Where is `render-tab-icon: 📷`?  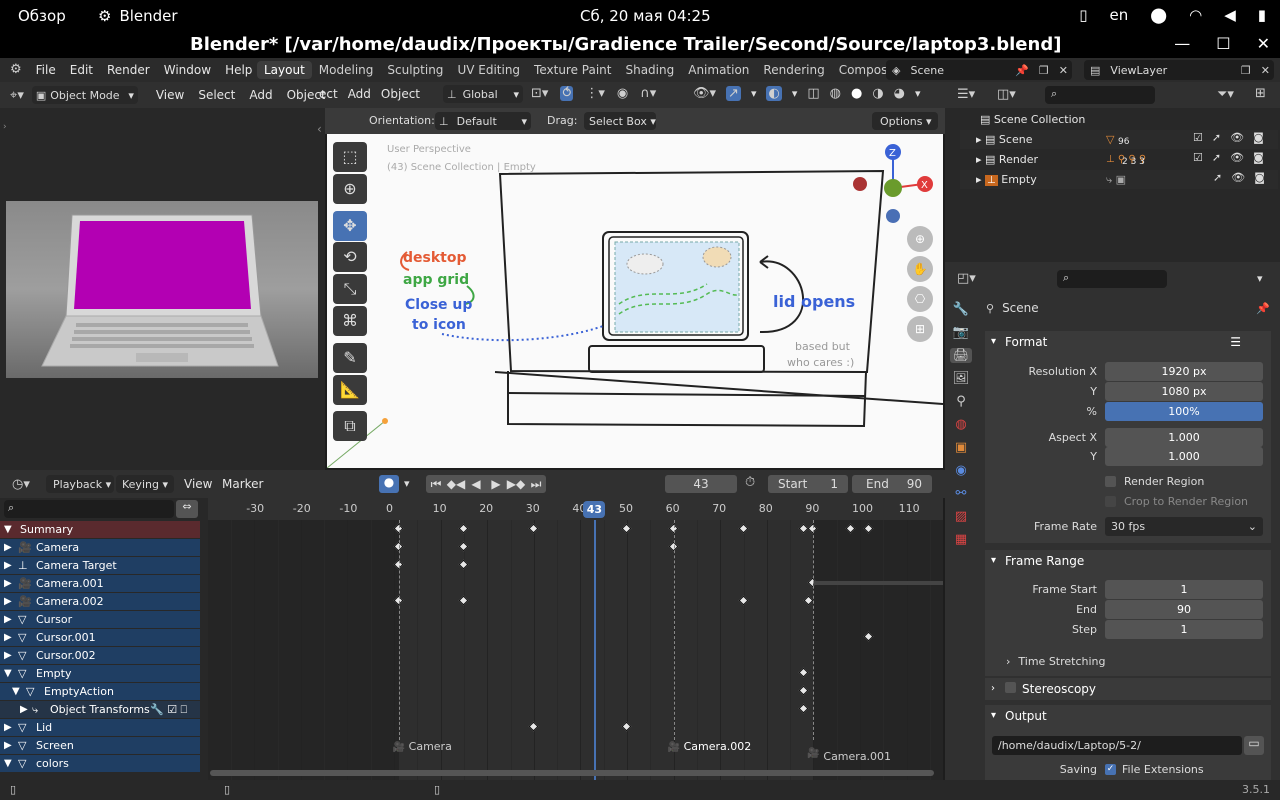
render-tab-icon: 📷 is located at coordinates (961, 332).